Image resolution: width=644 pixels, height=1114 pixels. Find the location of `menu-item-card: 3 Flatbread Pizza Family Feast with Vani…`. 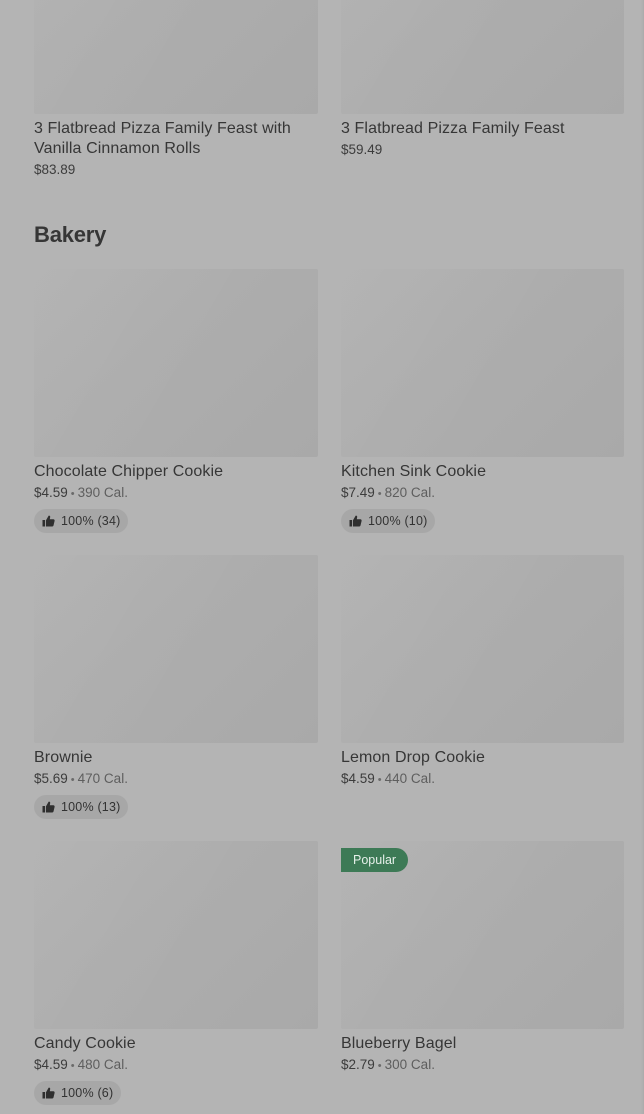

menu-item-card: 3 Flatbread Pizza Family Feast with Vani… is located at coordinates (176, 89).